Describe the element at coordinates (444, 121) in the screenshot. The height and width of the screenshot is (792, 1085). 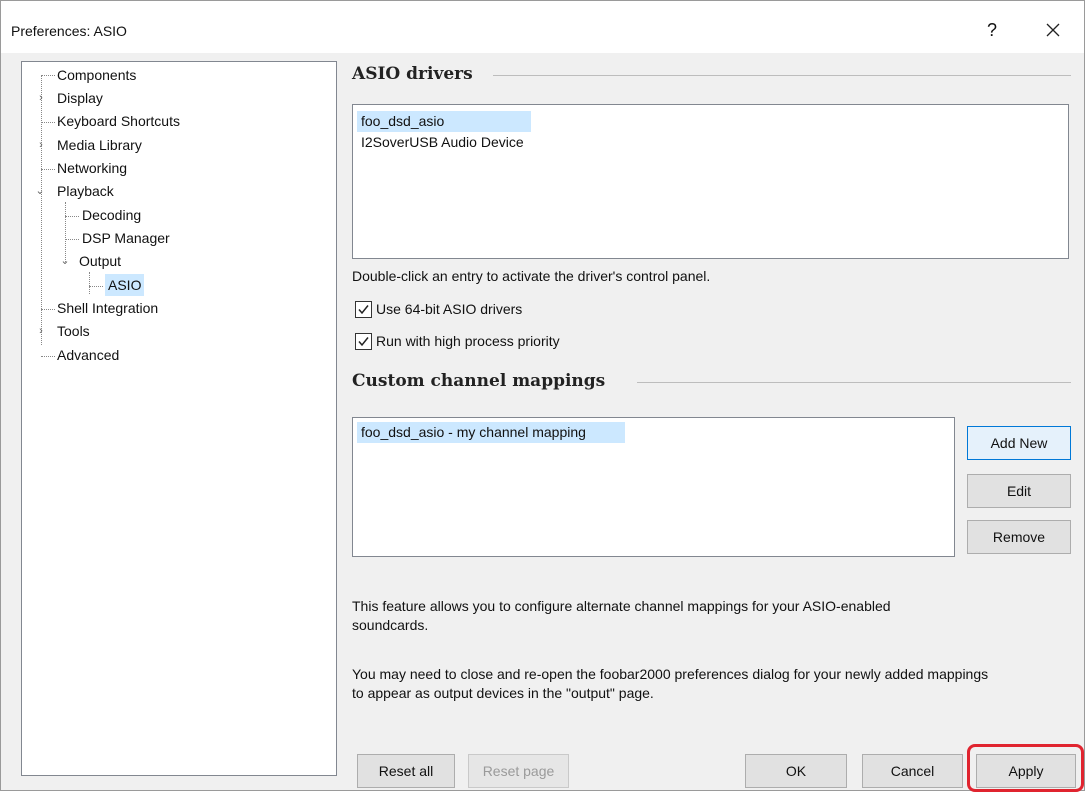
I see `asio-driver-item: foo_dsd_asio` at that location.